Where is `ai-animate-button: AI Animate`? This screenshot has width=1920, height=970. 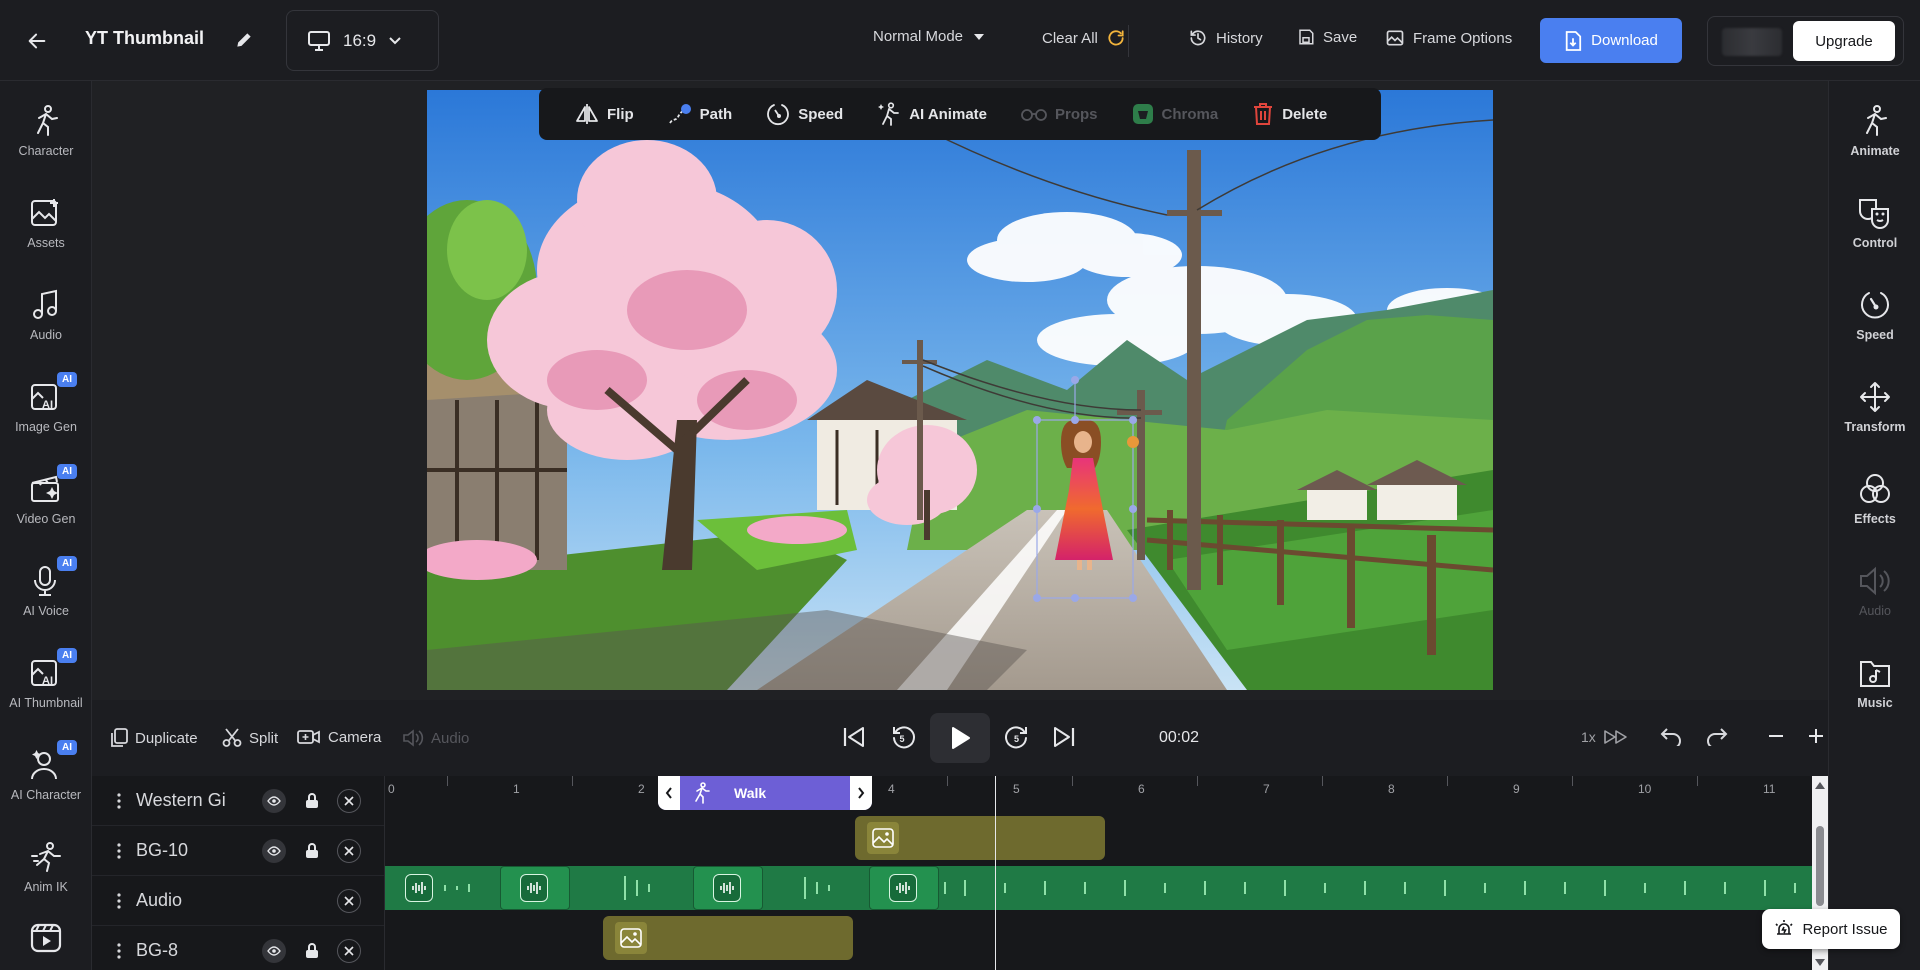
ai-animate-button: AI Animate is located at coordinates (932, 114).